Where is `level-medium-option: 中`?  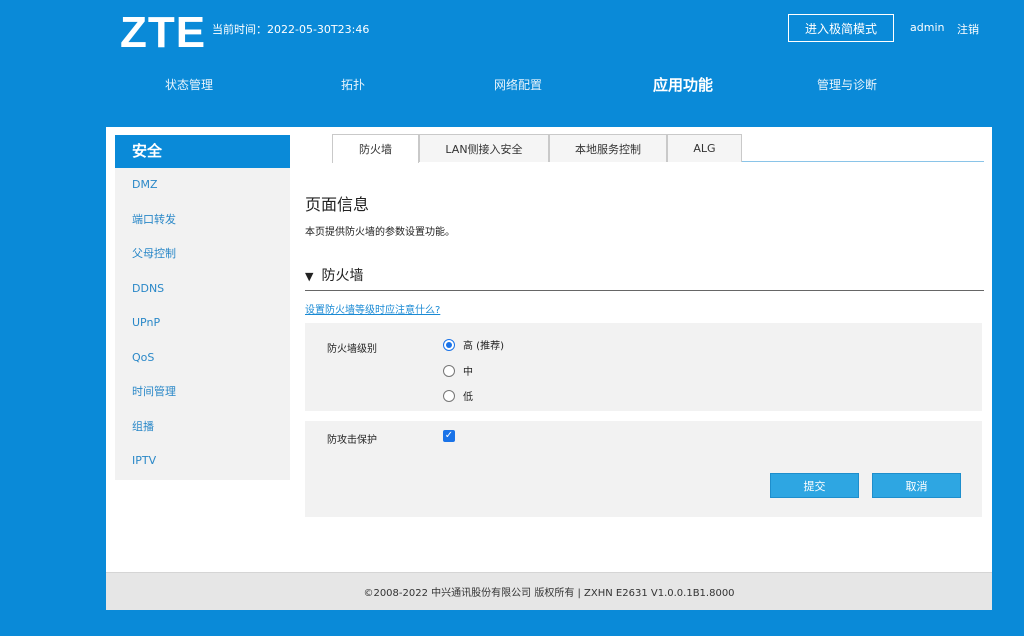
level-medium-option: 中 is located at coordinates (458, 370).